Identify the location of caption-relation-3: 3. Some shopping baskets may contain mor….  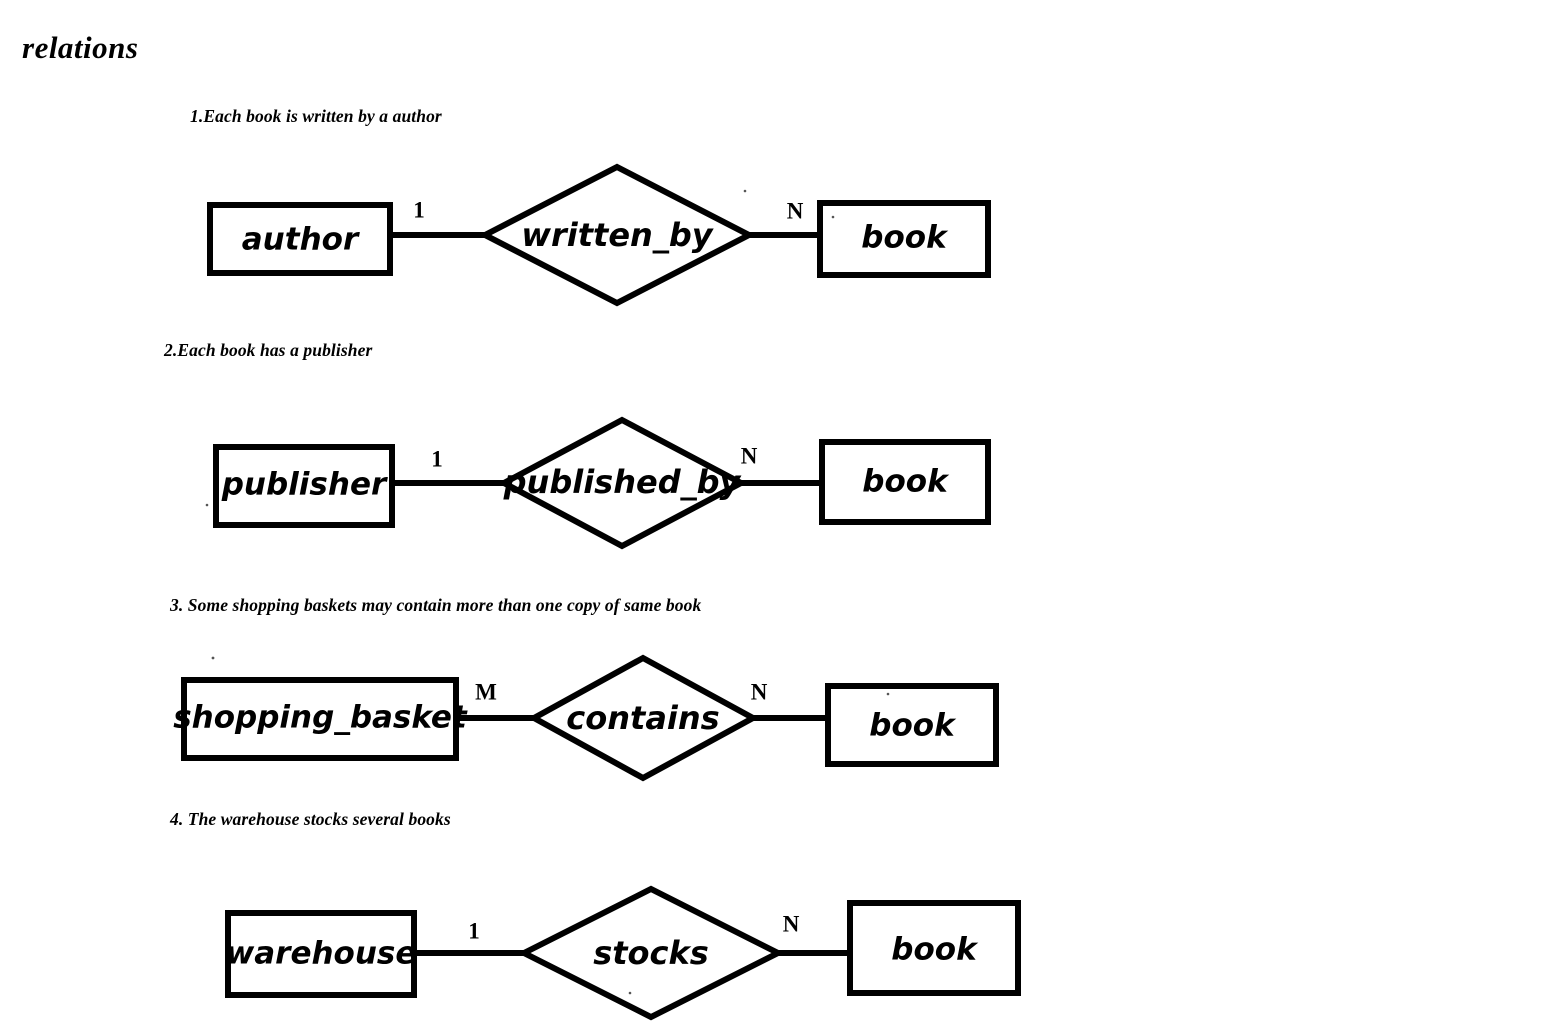
(436, 605).